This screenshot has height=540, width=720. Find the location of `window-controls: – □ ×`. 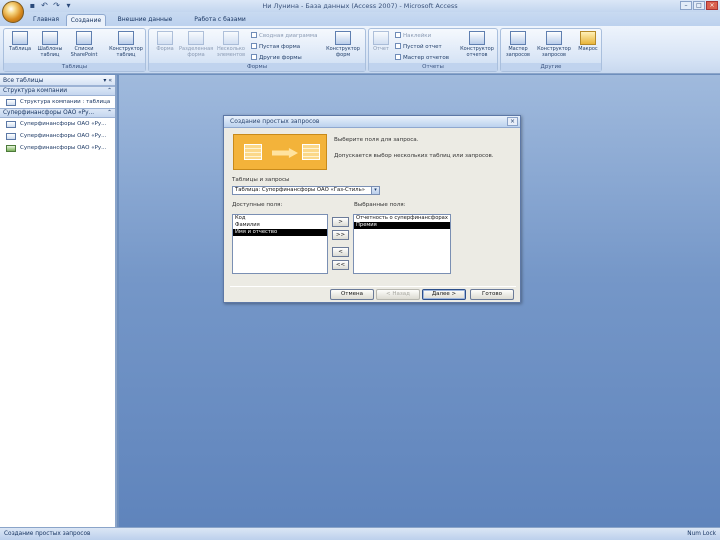

window-controls: – □ × is located at coordinates (699, 5).